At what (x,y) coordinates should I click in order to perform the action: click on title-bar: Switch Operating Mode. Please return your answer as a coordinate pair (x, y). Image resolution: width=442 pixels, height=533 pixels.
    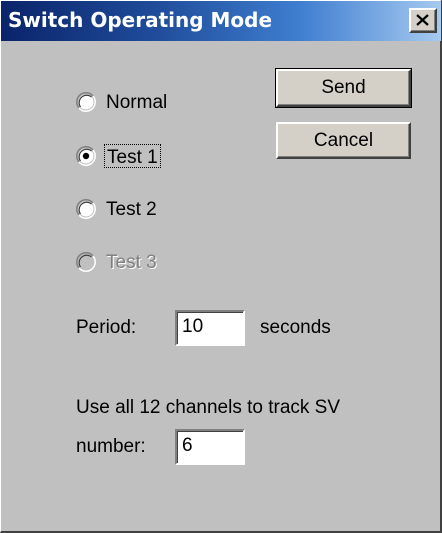
    Looking at the image, I should click on (221, 21).